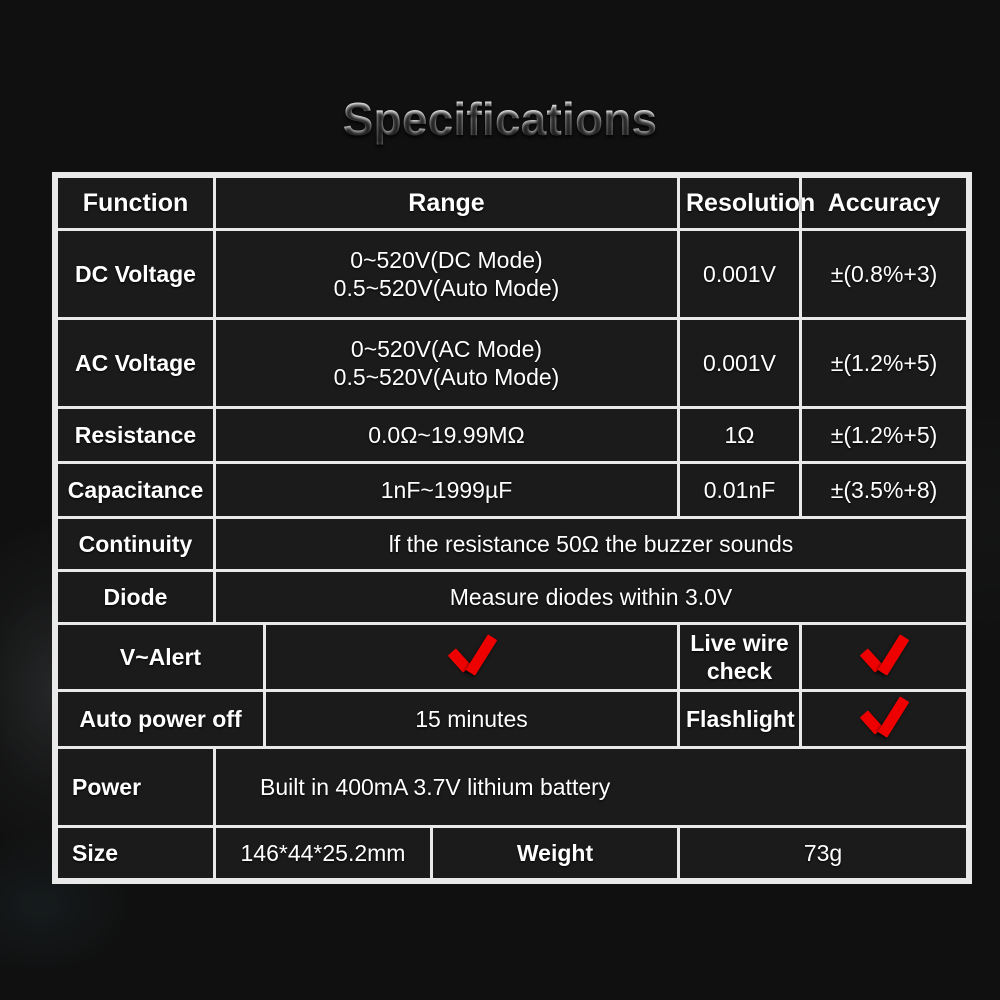 The height and width of the screenshot is (1000, 1000). I want to click on row-label-auto-power-off: Auto power off, so click(160, 719).